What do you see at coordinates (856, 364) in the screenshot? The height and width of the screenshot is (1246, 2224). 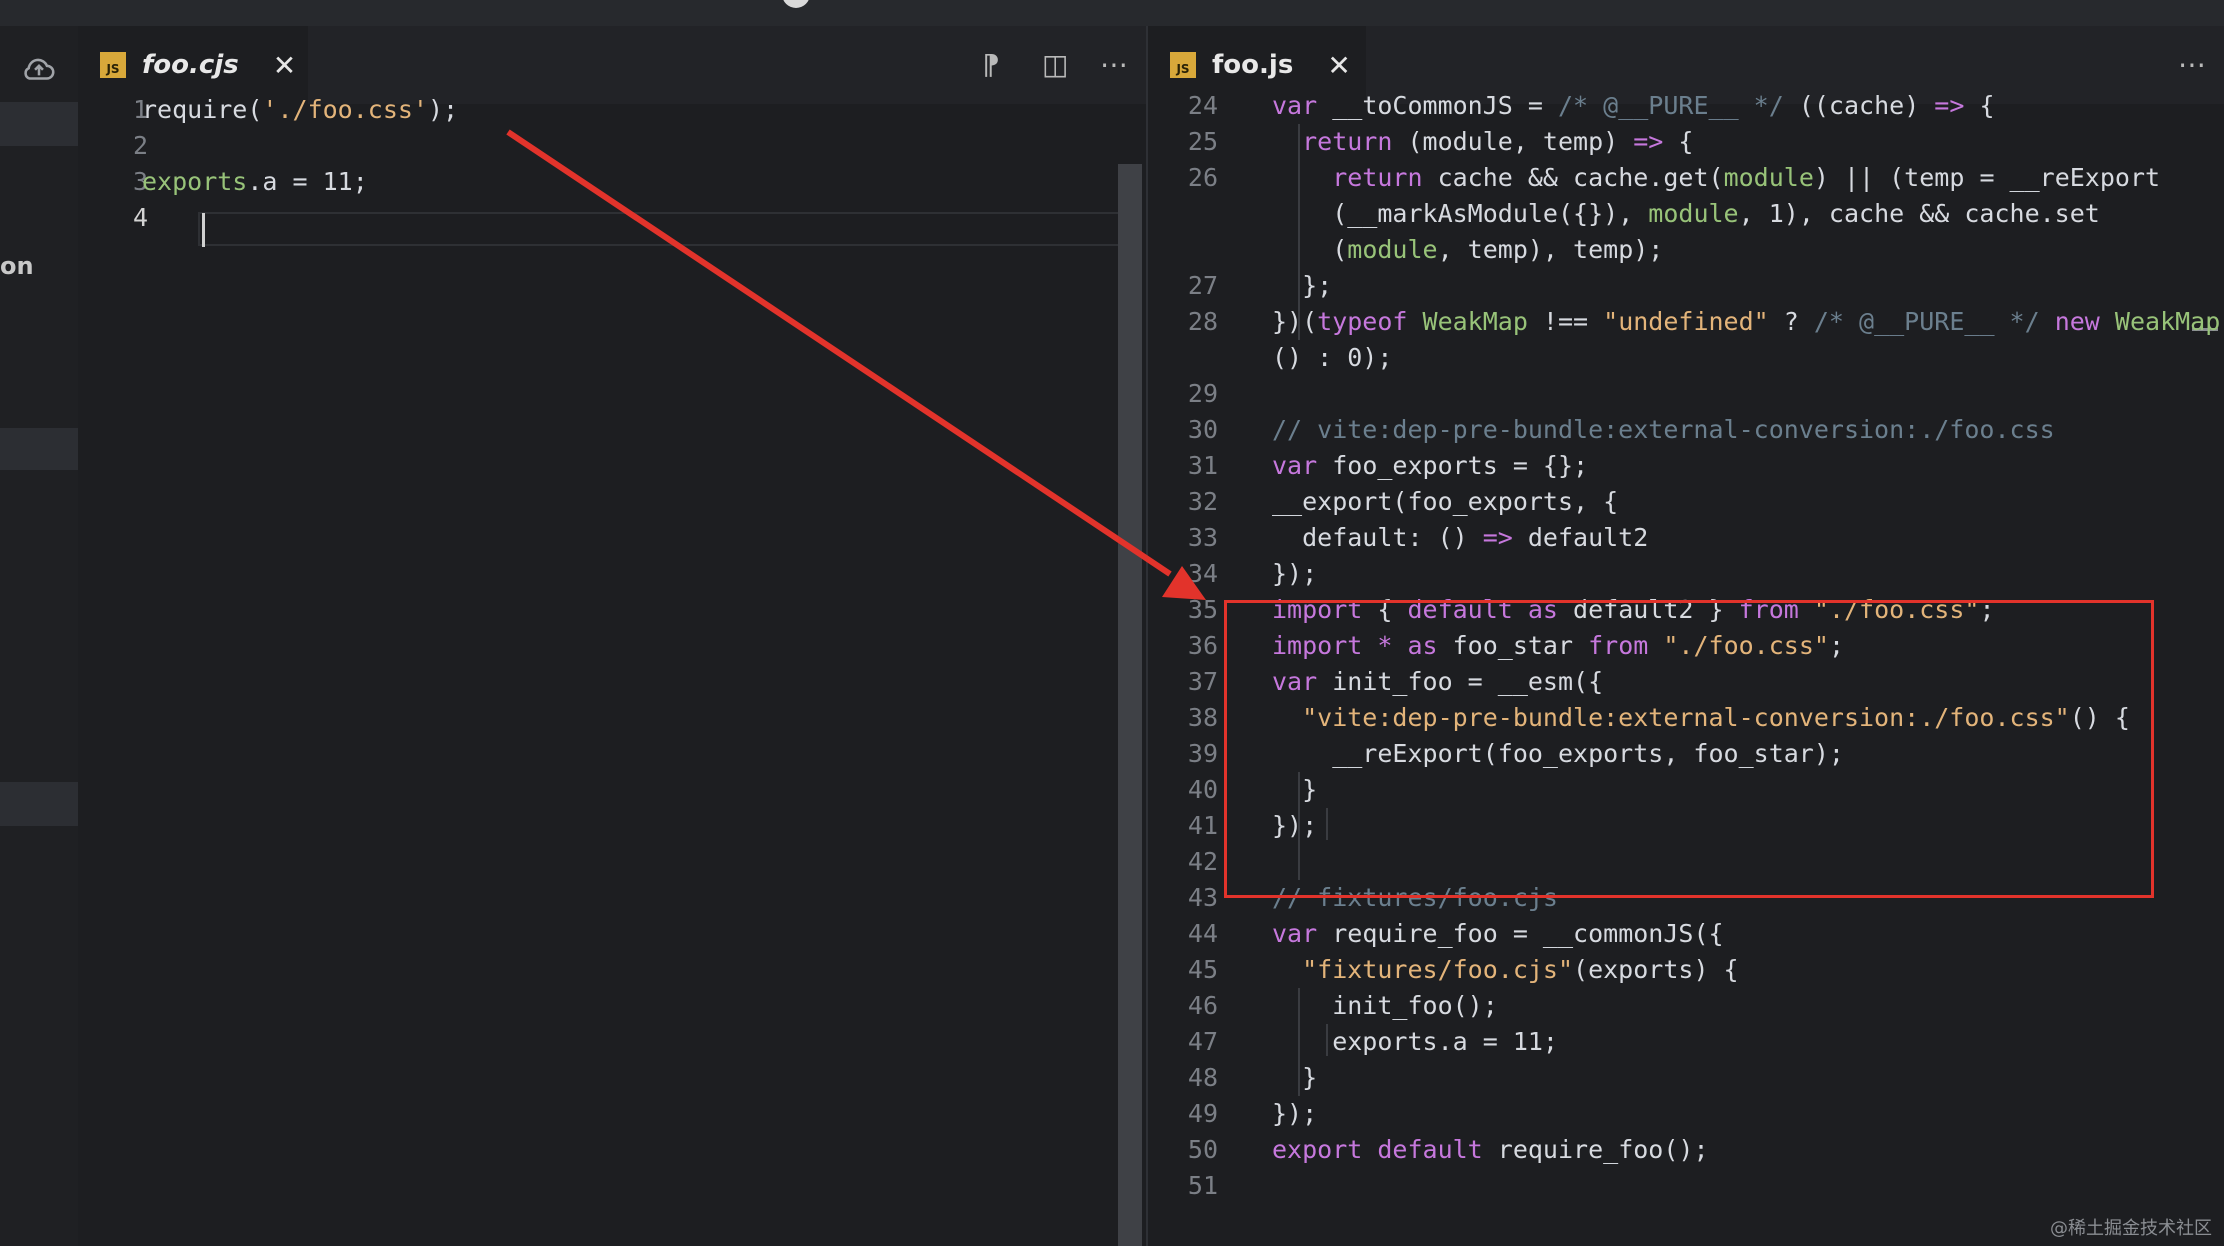 I see `annotation-arrow` at bounding box center [856, 364].